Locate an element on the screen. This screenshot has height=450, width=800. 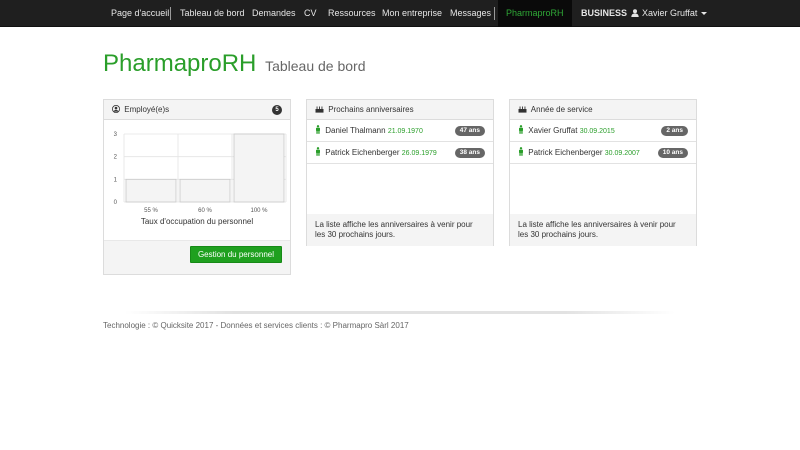
service-date: 30.09.2015 is located at coordinates (597, 131).